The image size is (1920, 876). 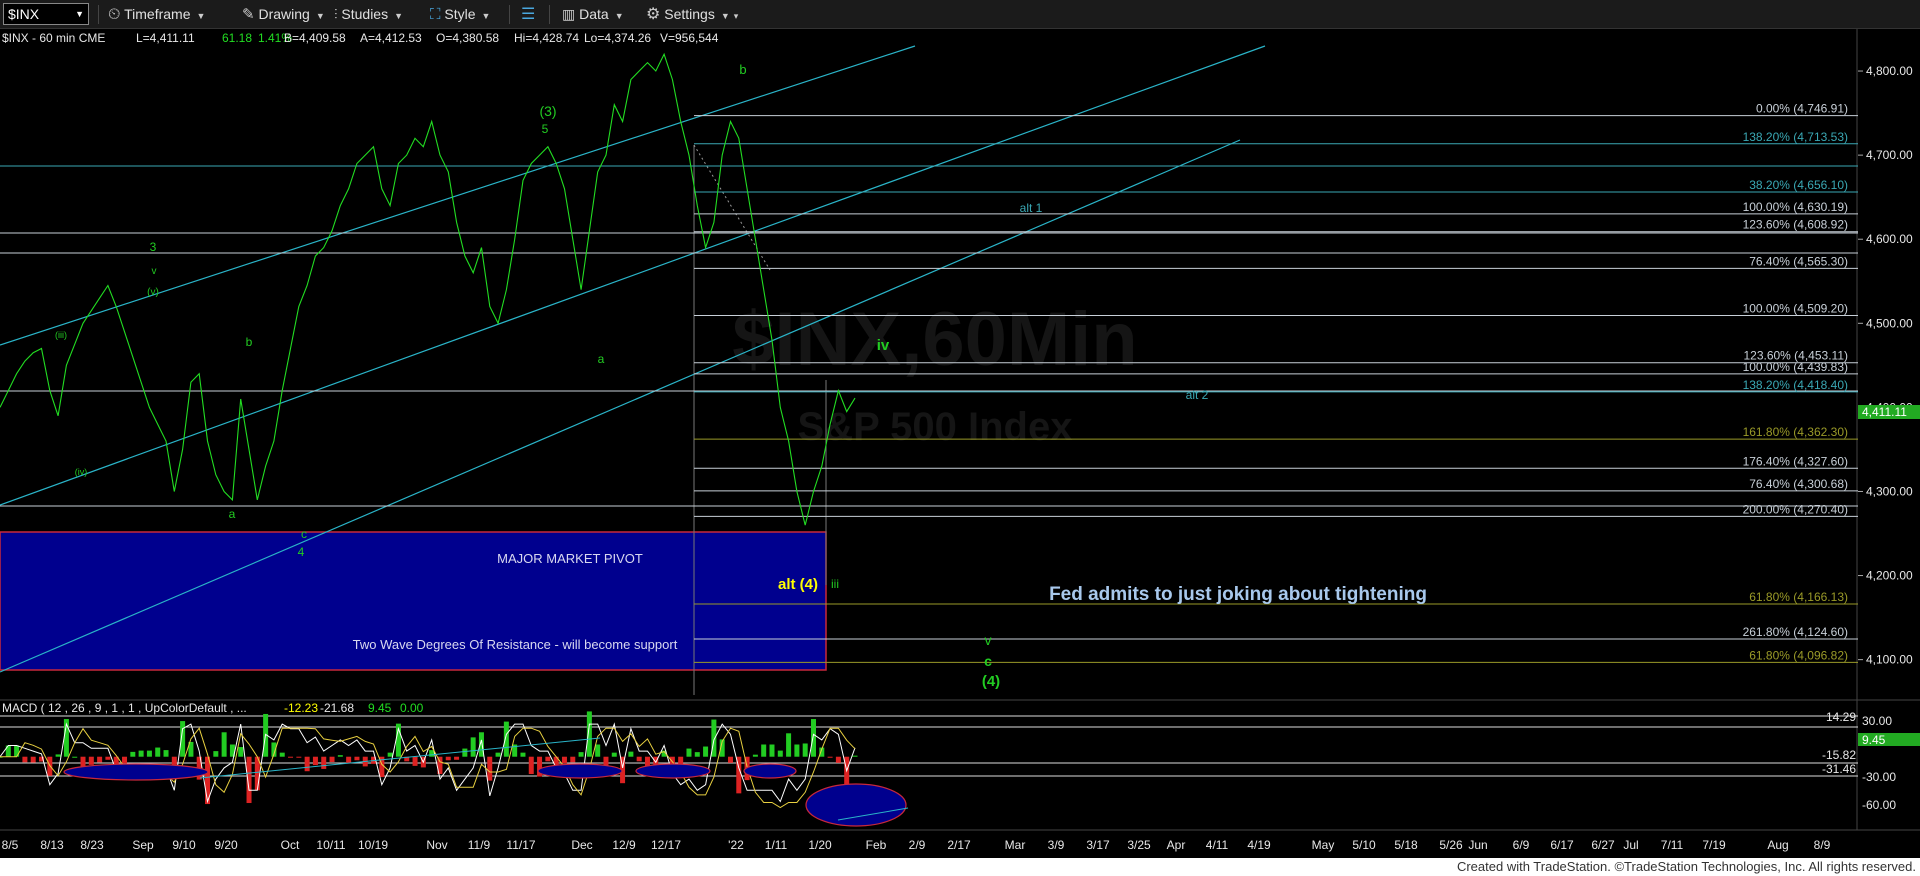 I want to click on wave-label: a, so click(x=232, y=514).